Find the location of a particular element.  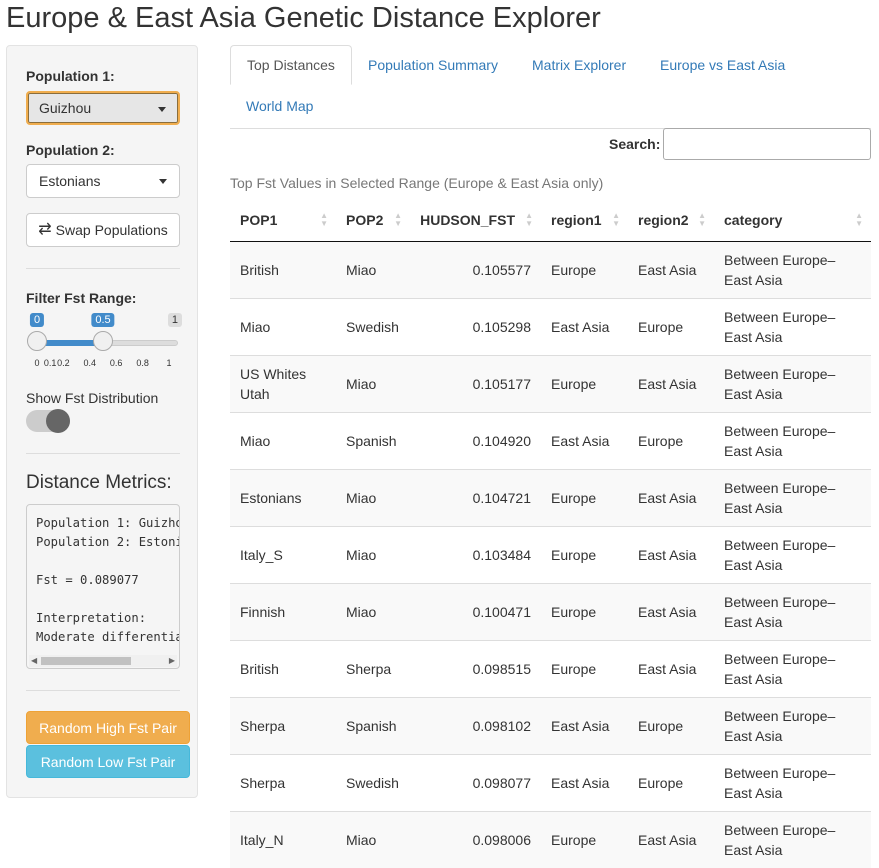

scroll-left-icon: ◀ is located at coordinates (34, 661).